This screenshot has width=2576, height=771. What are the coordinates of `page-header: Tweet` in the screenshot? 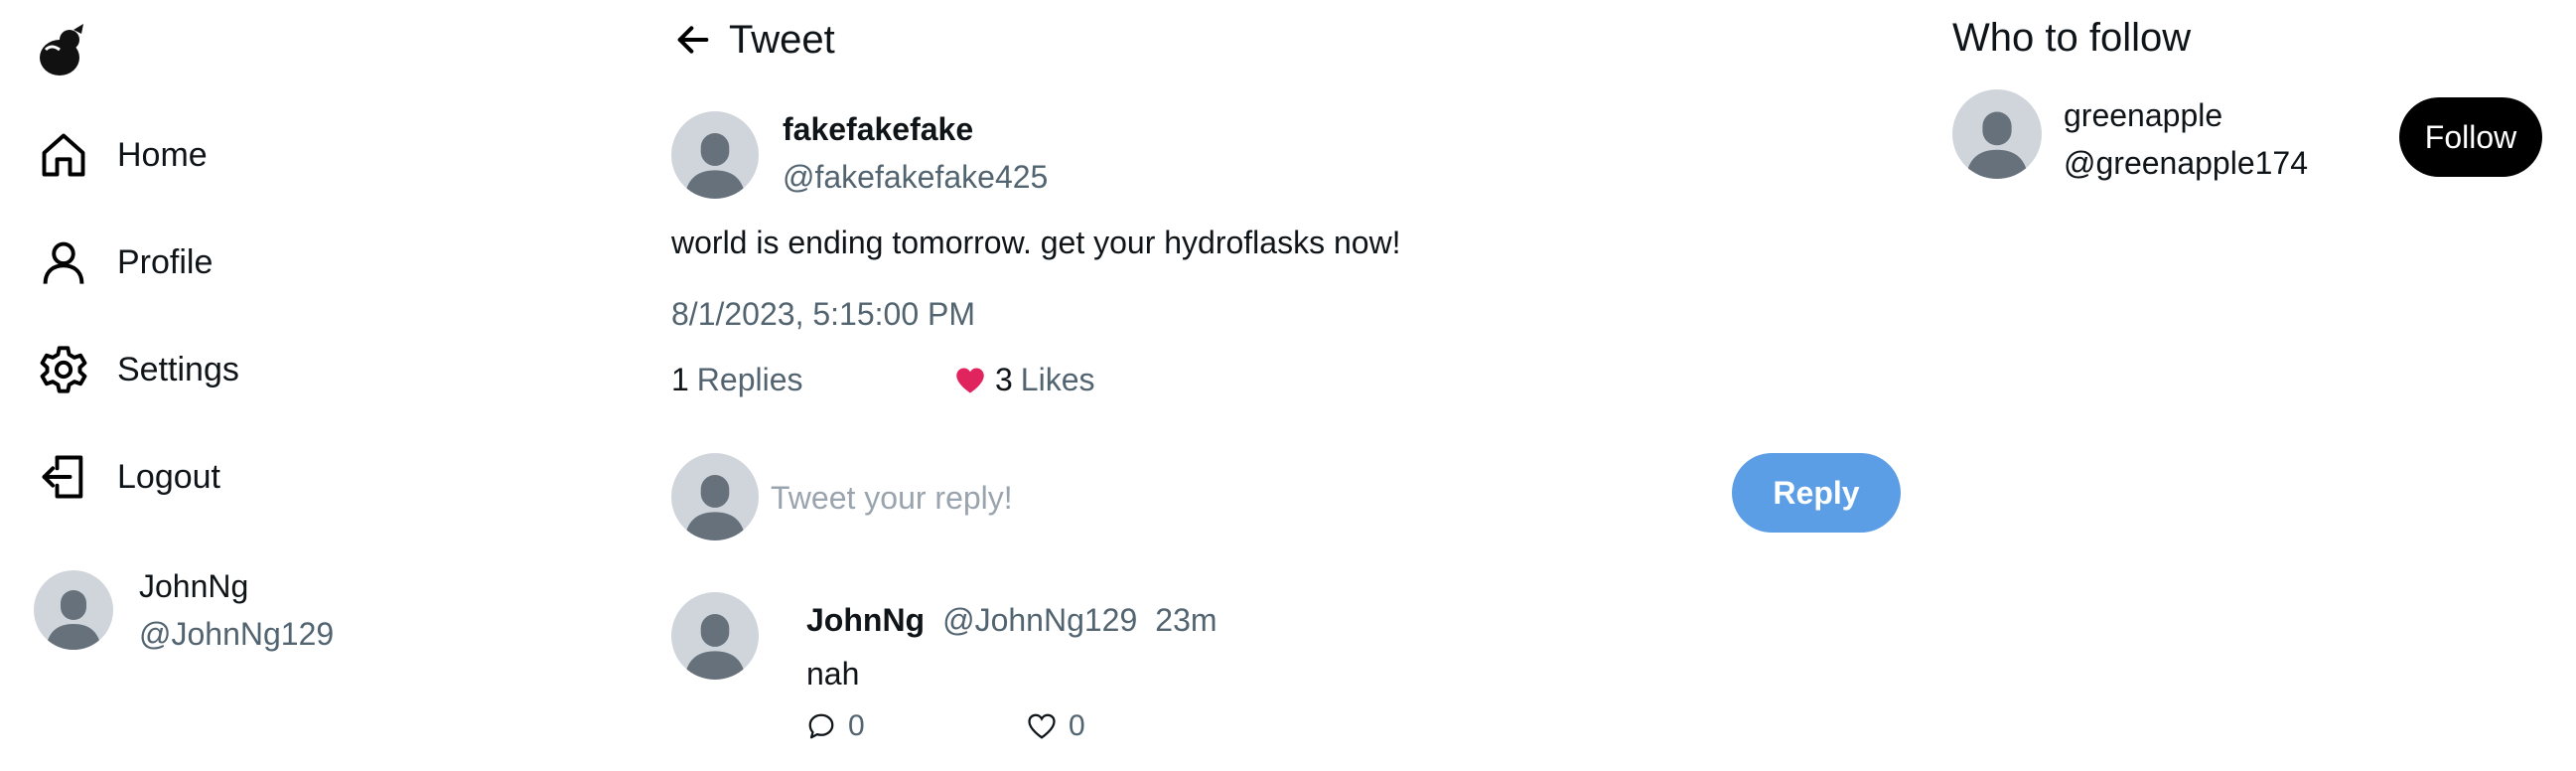 It's located at (753, 40).